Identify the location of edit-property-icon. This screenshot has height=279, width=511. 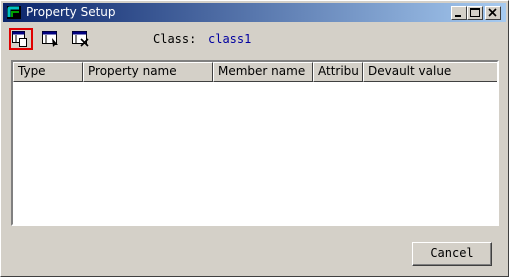
(50, 39).